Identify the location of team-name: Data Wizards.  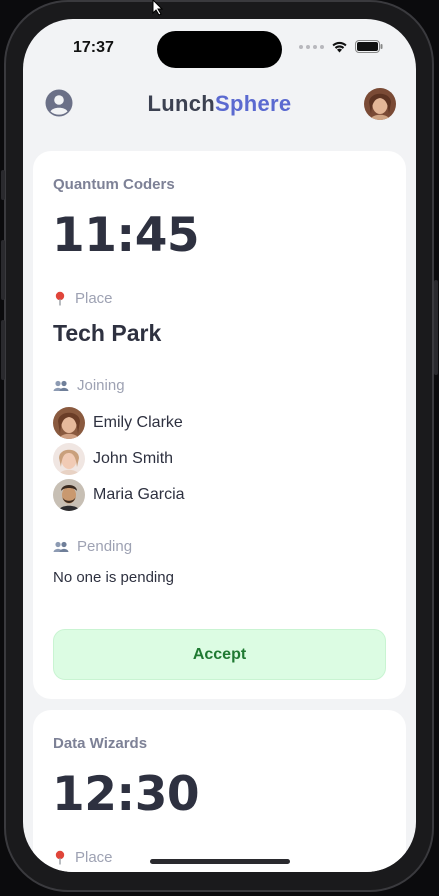
(100, 743).